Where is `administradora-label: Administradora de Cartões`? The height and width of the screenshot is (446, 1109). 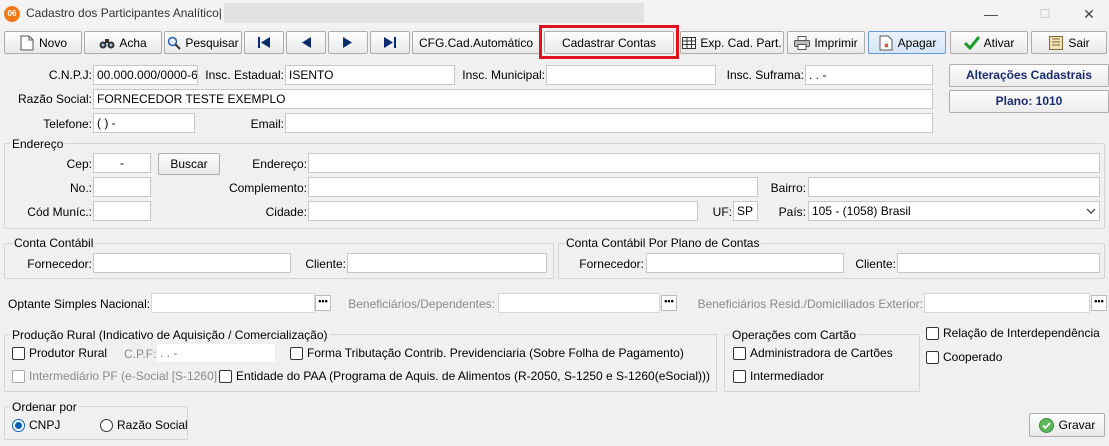
administradora-label: Administradora de Cartões is located at coordinates (821, 353).